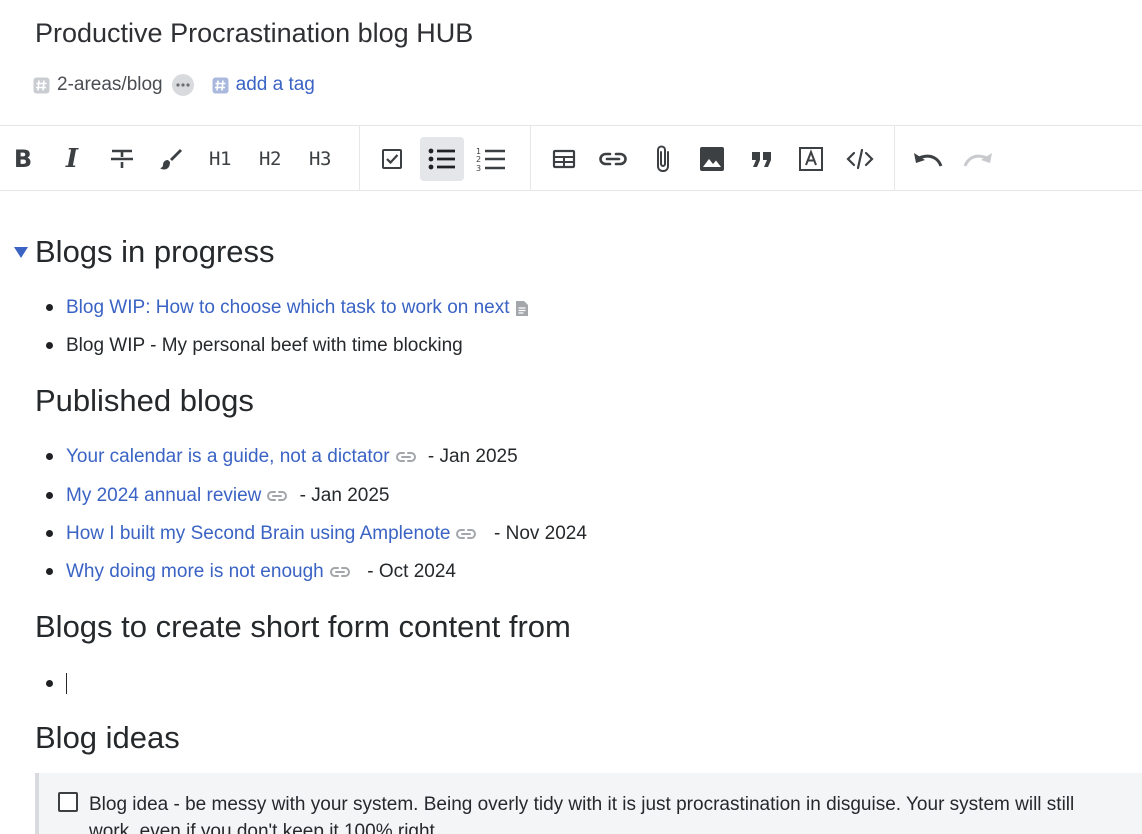  I want to click on bullet-list-icon, so click(441, 159).